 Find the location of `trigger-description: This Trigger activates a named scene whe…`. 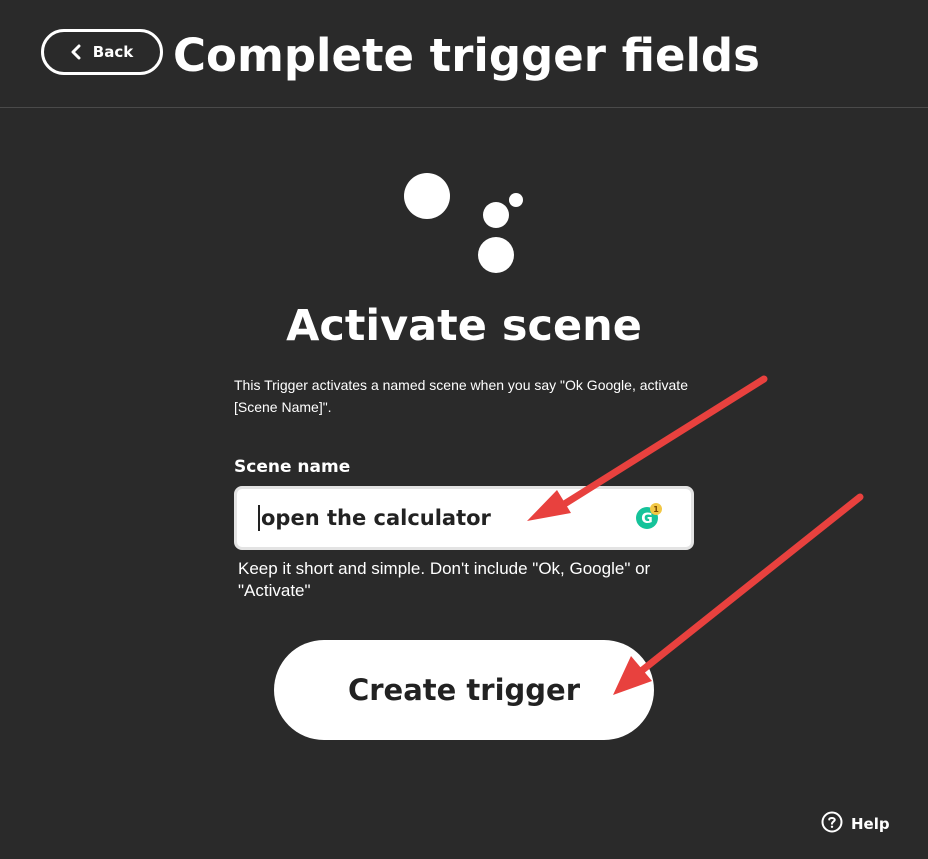

trigger-description: This Trigger activates a named scene whe… is located at coordinates (461, 396).